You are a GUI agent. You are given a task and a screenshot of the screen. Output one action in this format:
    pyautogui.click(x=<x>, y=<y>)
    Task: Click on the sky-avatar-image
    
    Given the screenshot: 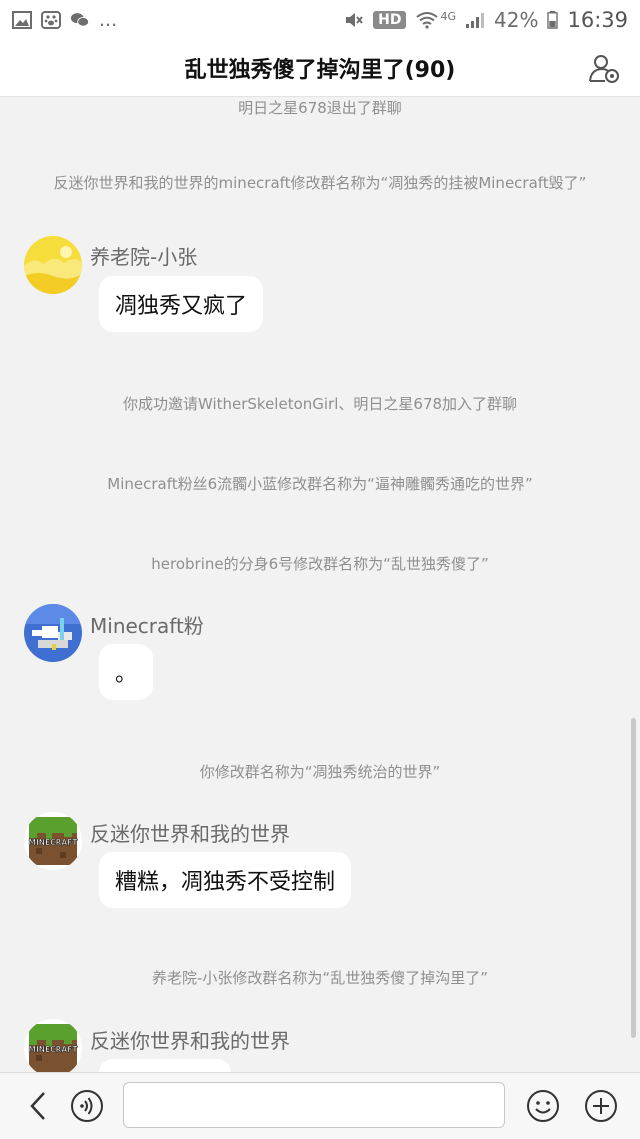 What is the action you would take?
    pyautogui.click(x=53, y=633)
    